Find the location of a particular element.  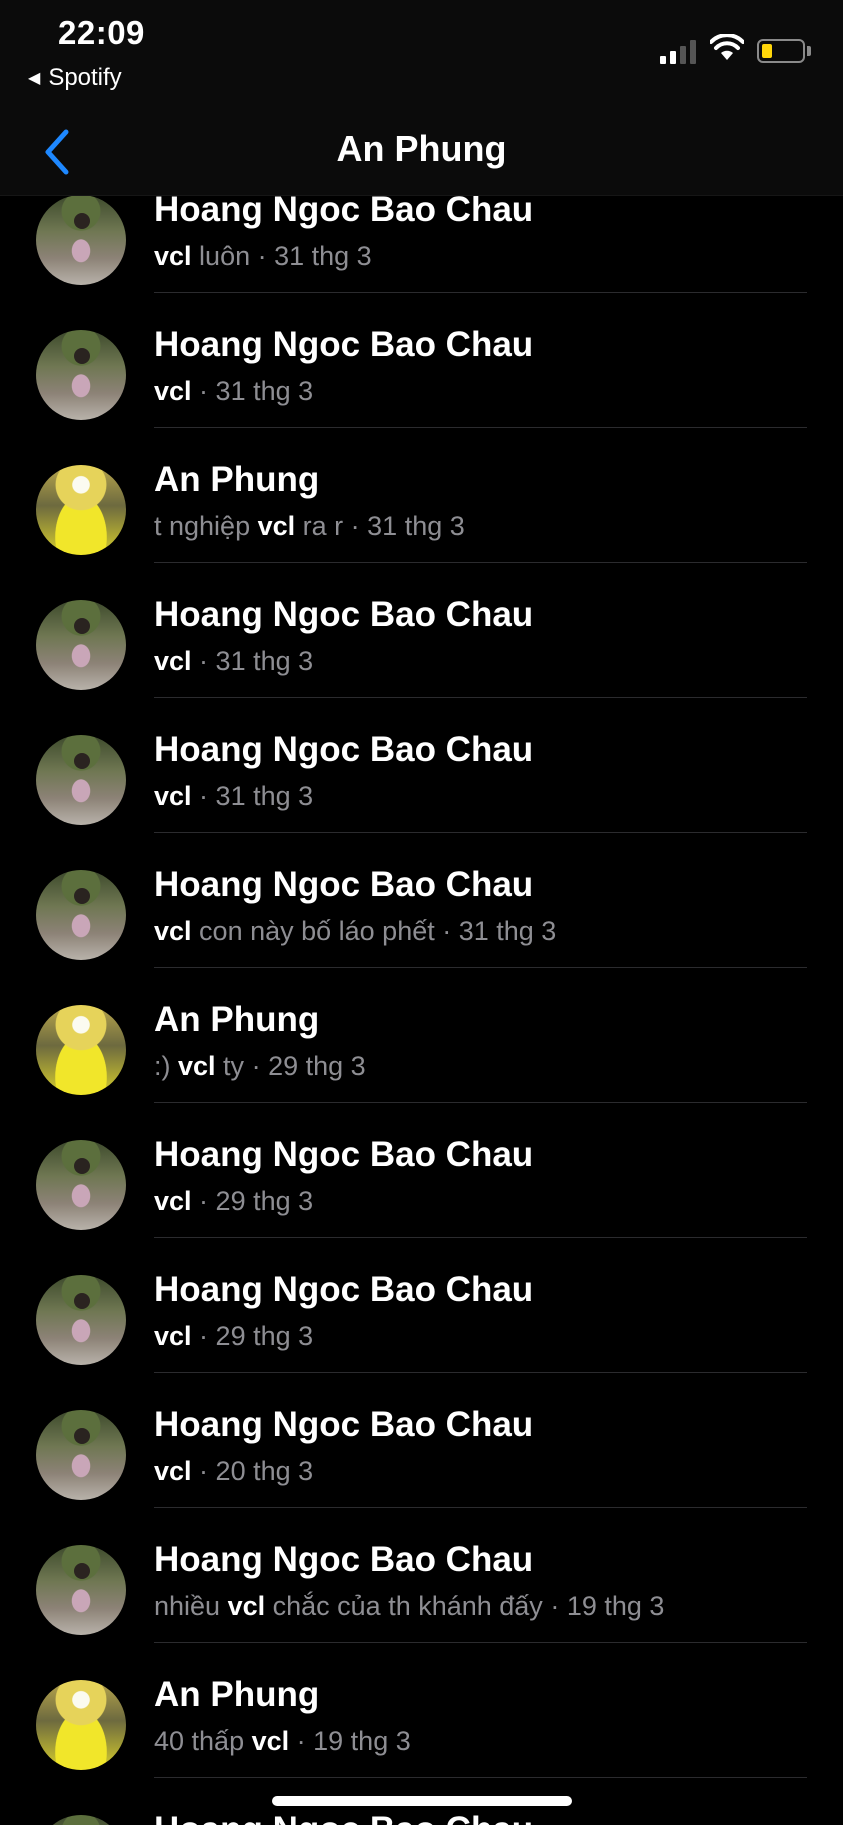

snippet-after: con này bố láo phết is located at coordinates (313, 931).